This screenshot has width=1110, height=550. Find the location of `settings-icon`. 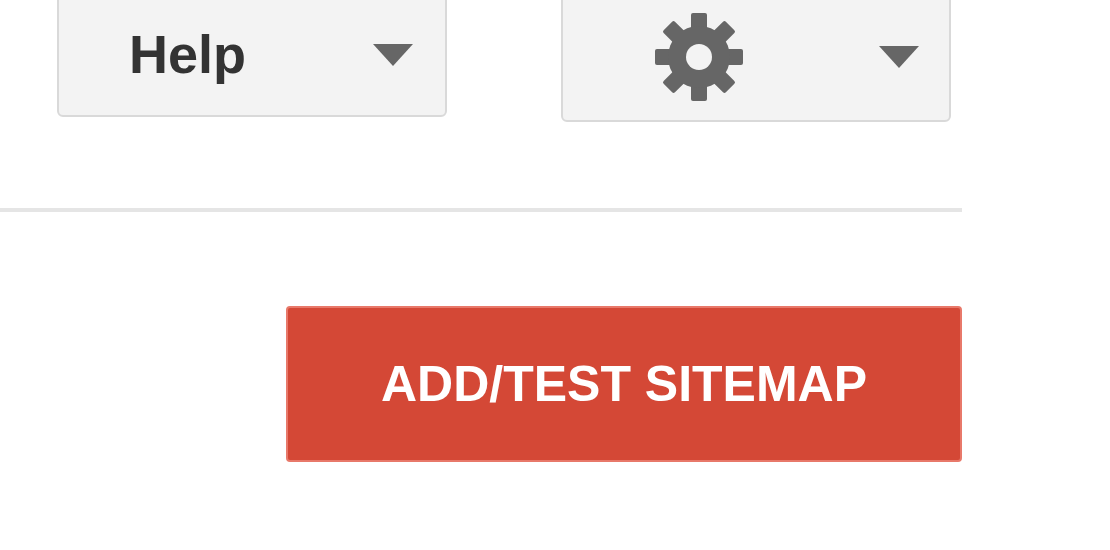

settings-icon is located at coordinates (699, 57).